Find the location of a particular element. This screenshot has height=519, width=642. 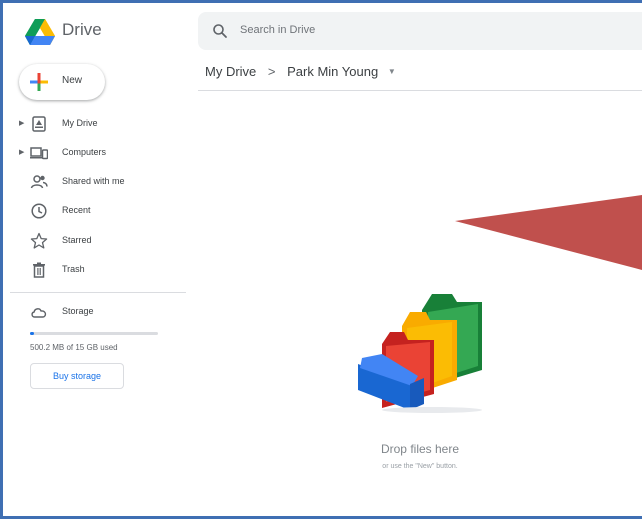

sidebar-divider is located at coordinates (98, 292).